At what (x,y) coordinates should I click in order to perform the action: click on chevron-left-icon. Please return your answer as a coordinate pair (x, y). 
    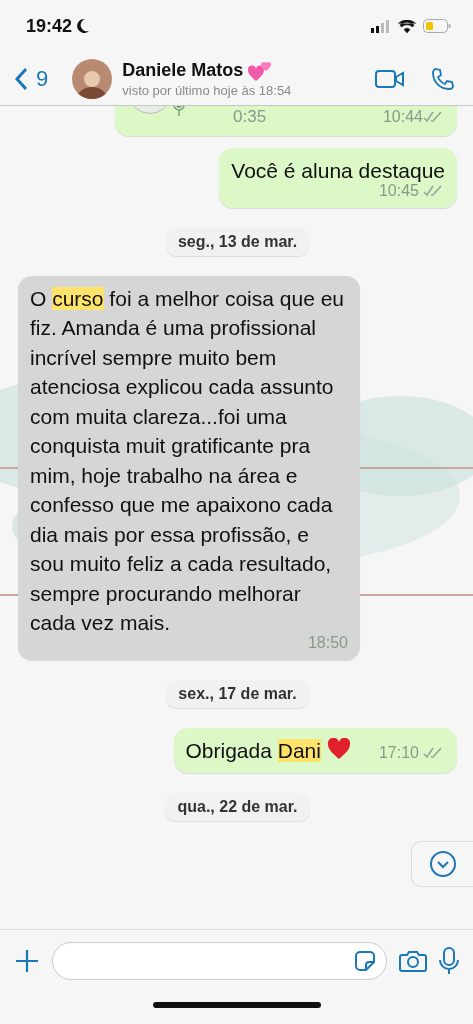
    Looking at the image, I should click on (21, 78).